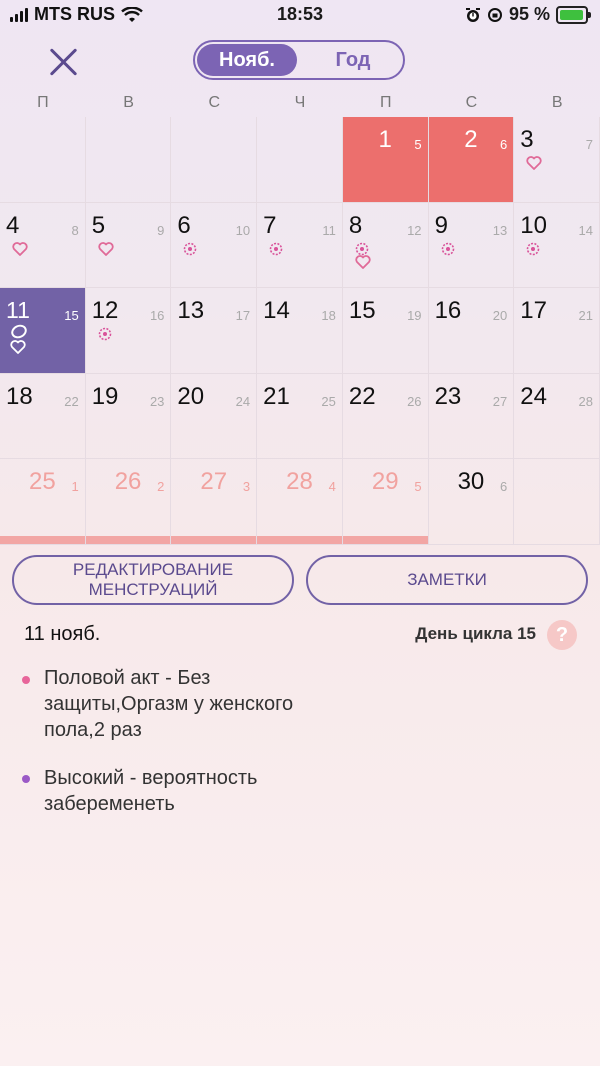 The width and height of the screenshot is (600, 1066). Describe the element at coordinates (471, 416) in the screenshot. I see `calendar-day-23: 23 27` at that location.